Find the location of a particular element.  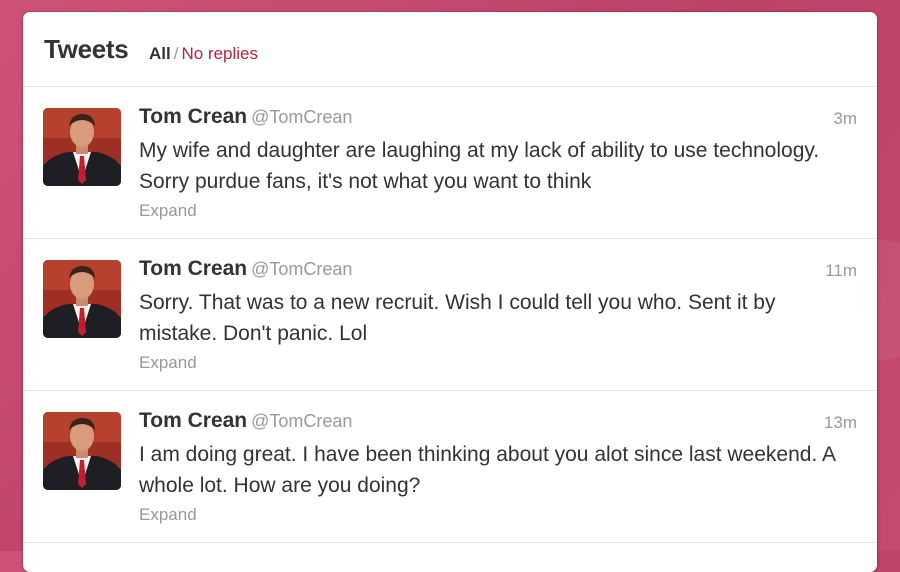

tweet-timestamp: 3m is located at coordinates (845, 119).